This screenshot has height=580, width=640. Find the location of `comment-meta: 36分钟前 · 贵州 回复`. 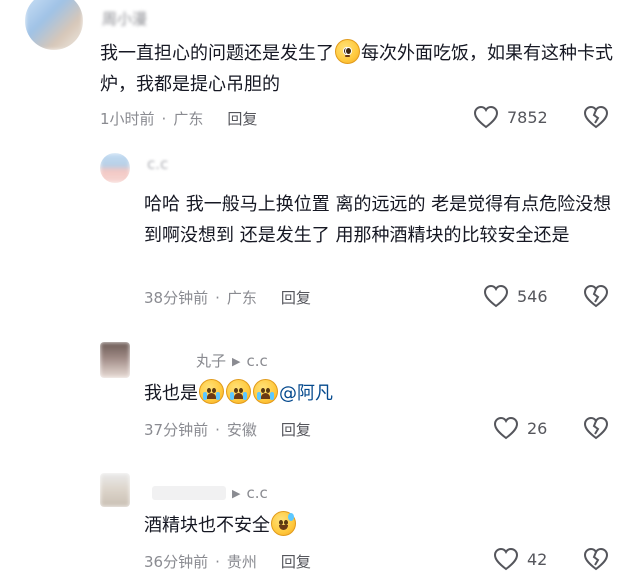

comment-meta: 36分钟前 · 贵州 回复 is located at coordinates (227, 561).